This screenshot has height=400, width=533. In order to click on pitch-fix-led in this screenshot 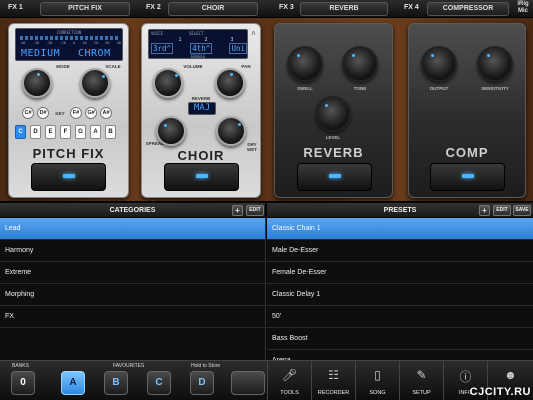, I will do `click(68, 176)`.